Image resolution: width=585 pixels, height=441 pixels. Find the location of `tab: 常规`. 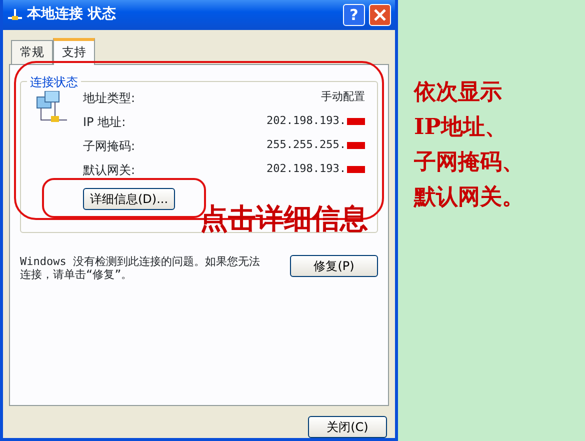

tab: 常规 is located at coordinates (32, 52).